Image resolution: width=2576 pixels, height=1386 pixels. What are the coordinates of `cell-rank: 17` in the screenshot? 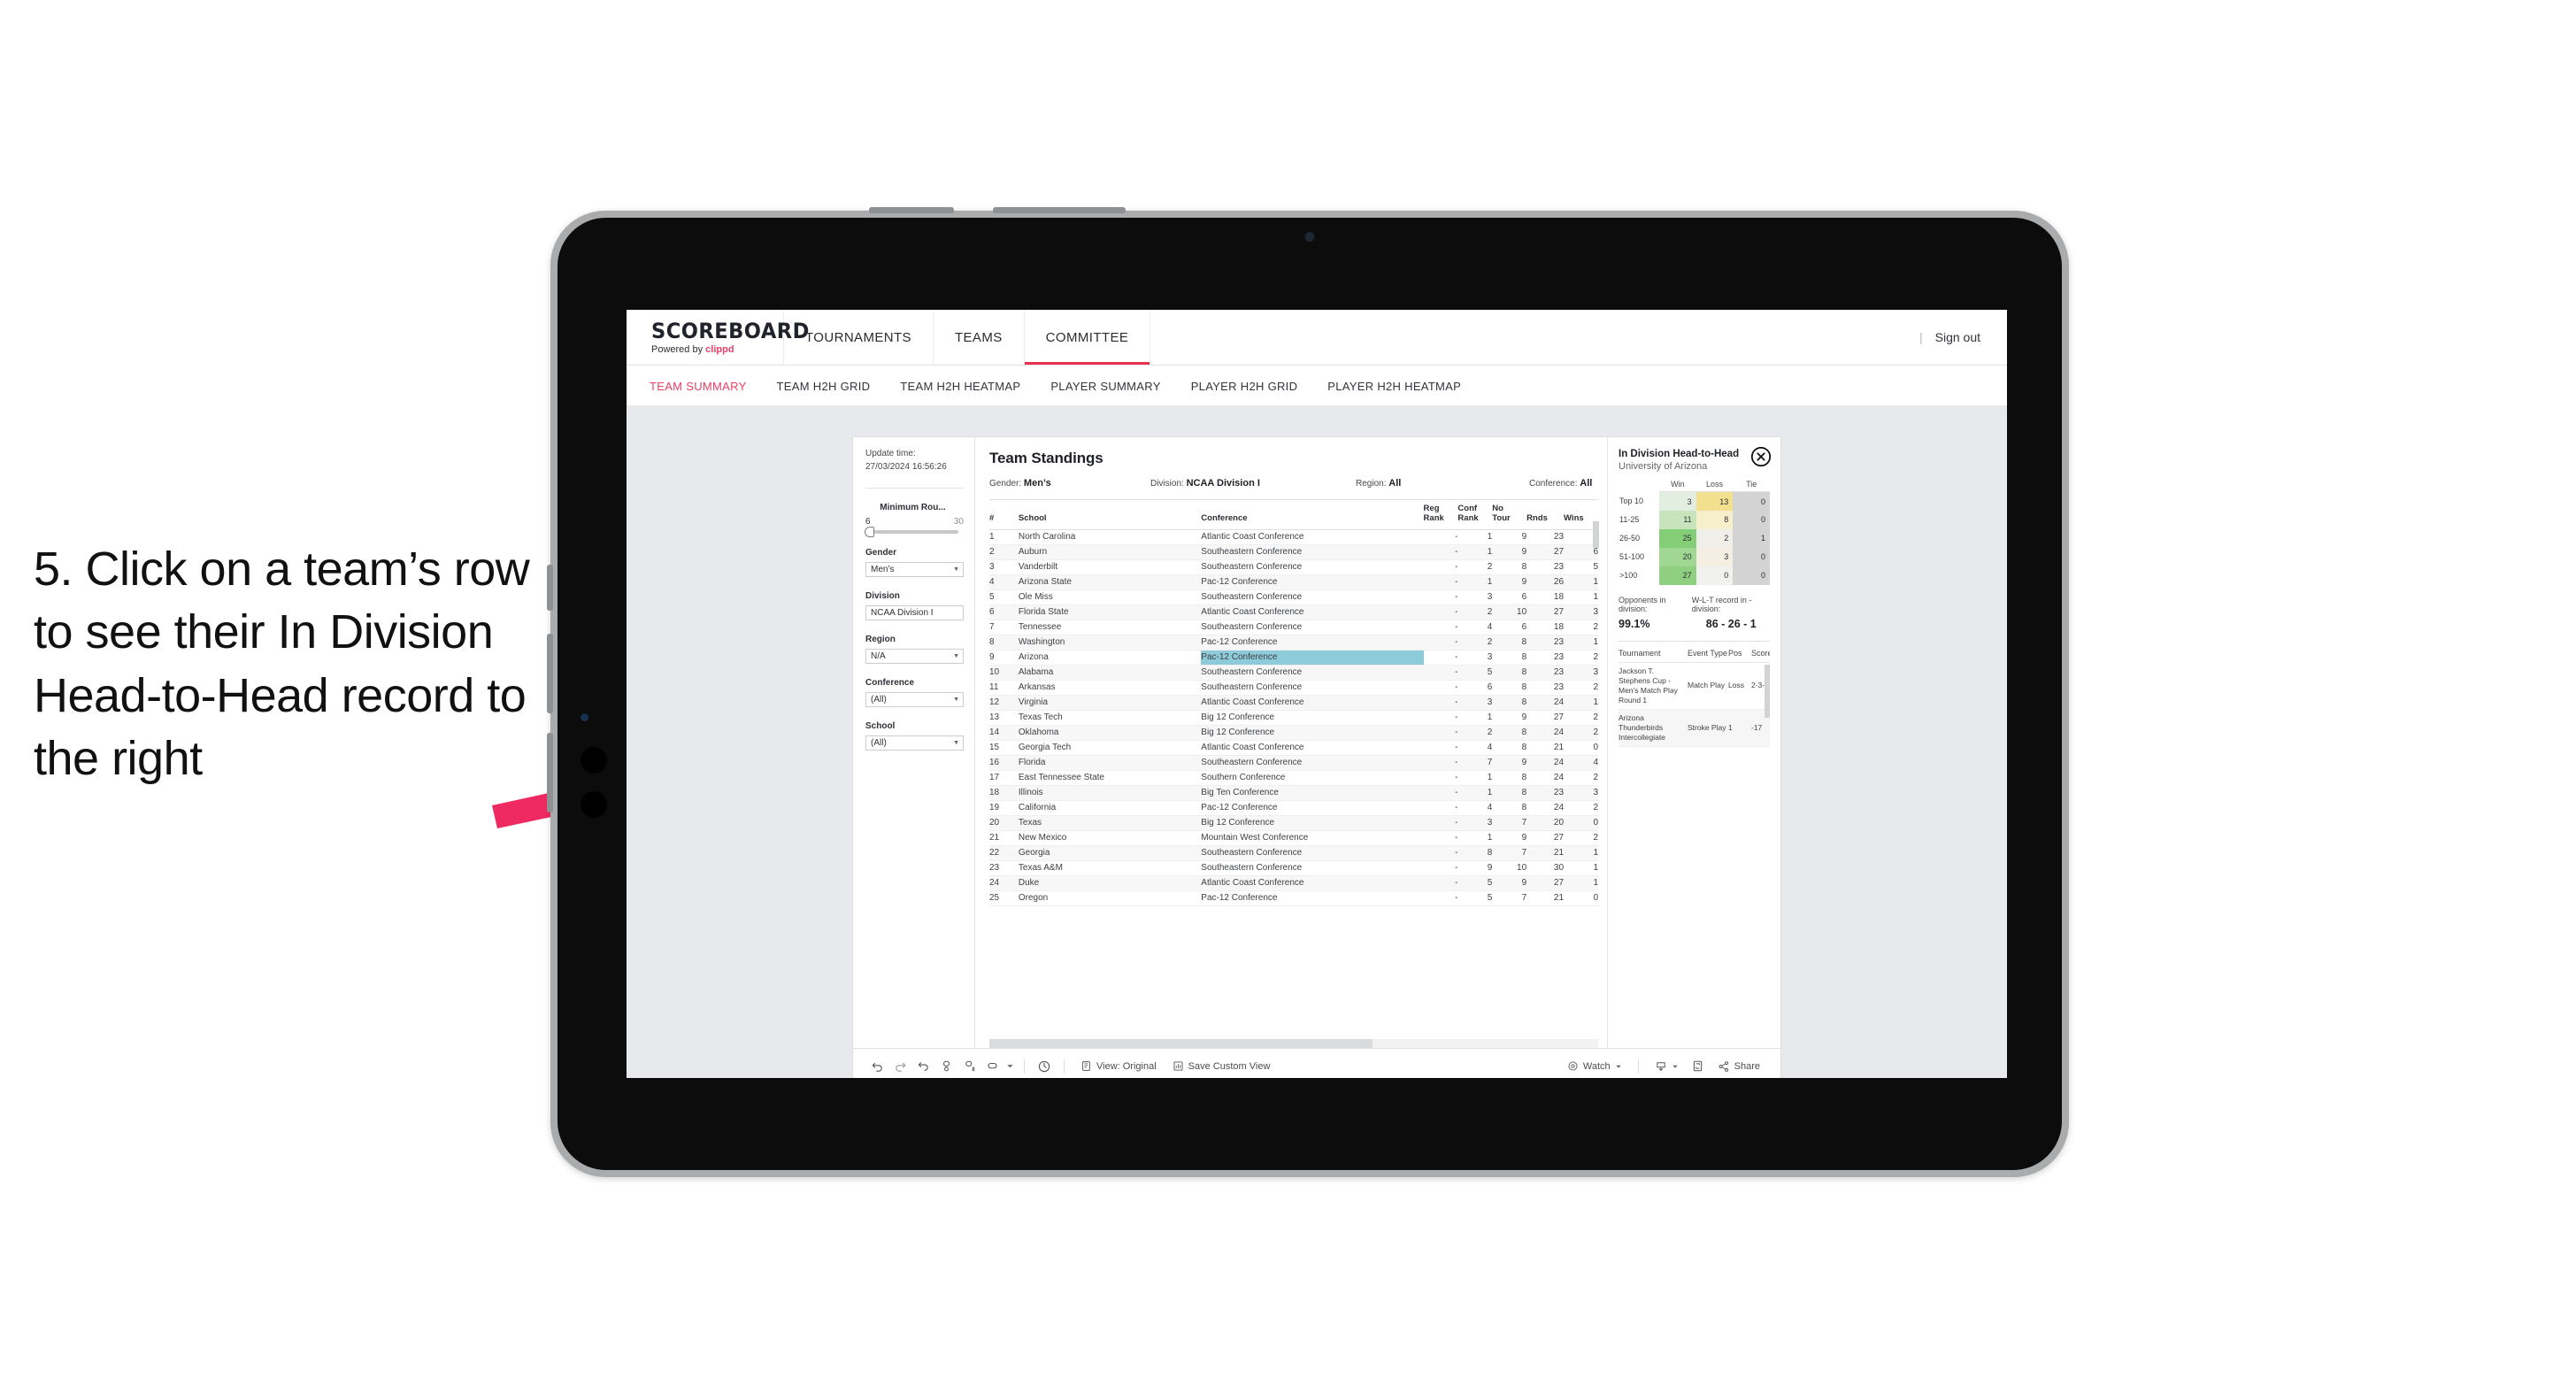 It's located at (1004, 778).